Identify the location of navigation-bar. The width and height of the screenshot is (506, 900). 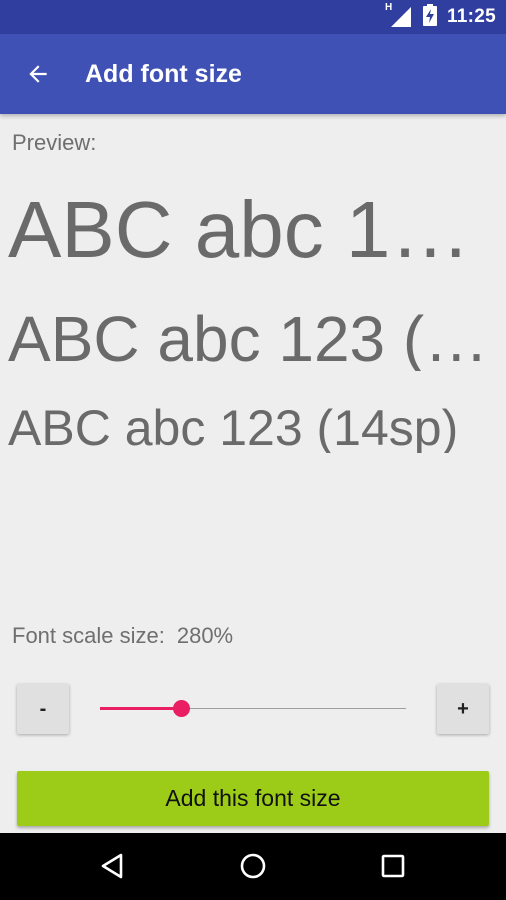
(253, 866).